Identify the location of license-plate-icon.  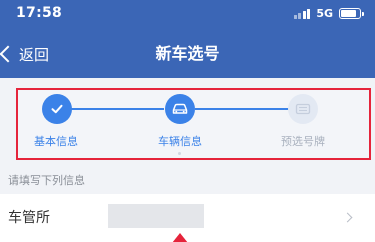
(303, 109).